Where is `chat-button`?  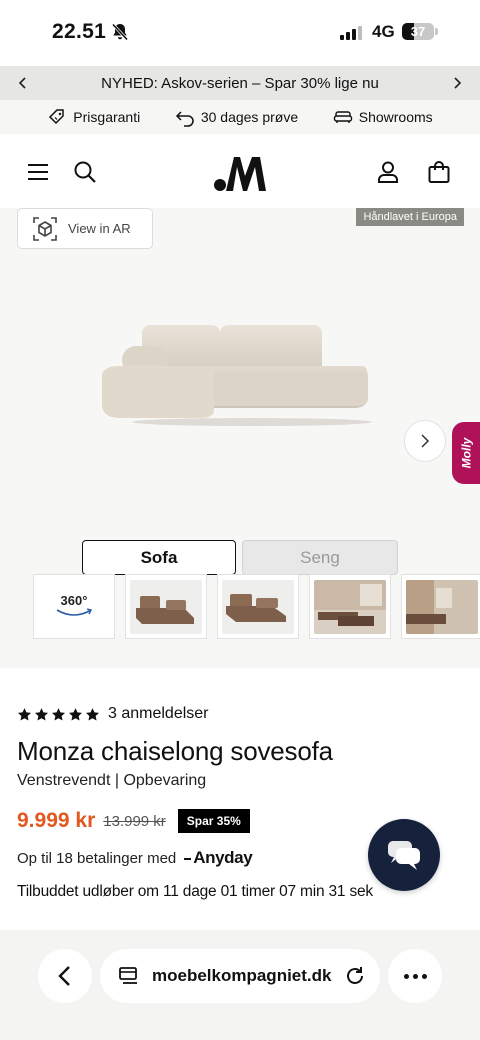 chat-button is located at coordinates (404, 855).